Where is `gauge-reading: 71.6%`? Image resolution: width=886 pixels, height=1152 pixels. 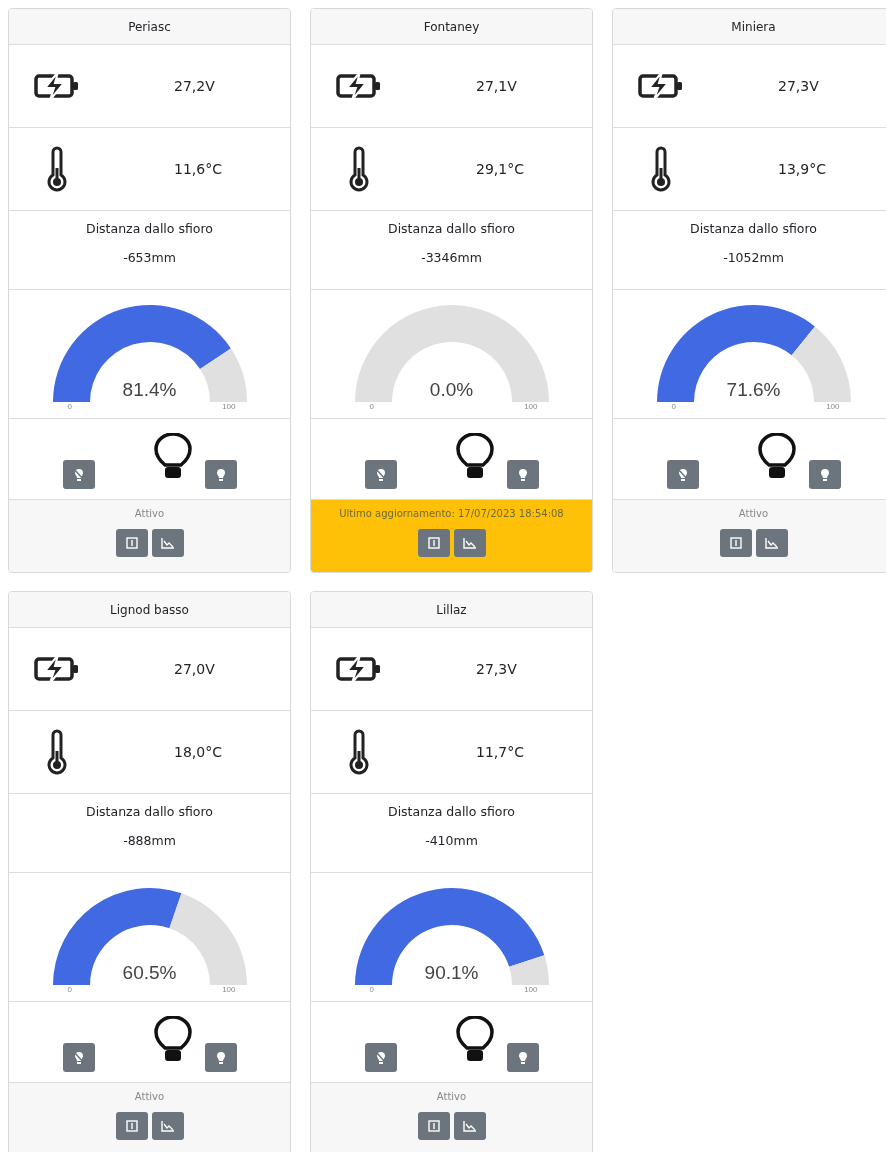 gauge-reading: 71.6% is located at coordinates (753, 390).